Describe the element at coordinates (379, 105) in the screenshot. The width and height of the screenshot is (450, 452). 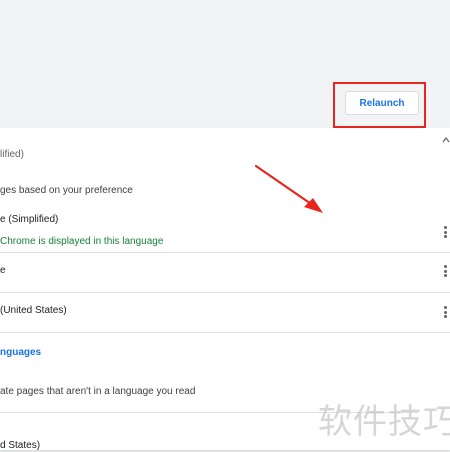
I see `annotation-highlight-box` at that location.